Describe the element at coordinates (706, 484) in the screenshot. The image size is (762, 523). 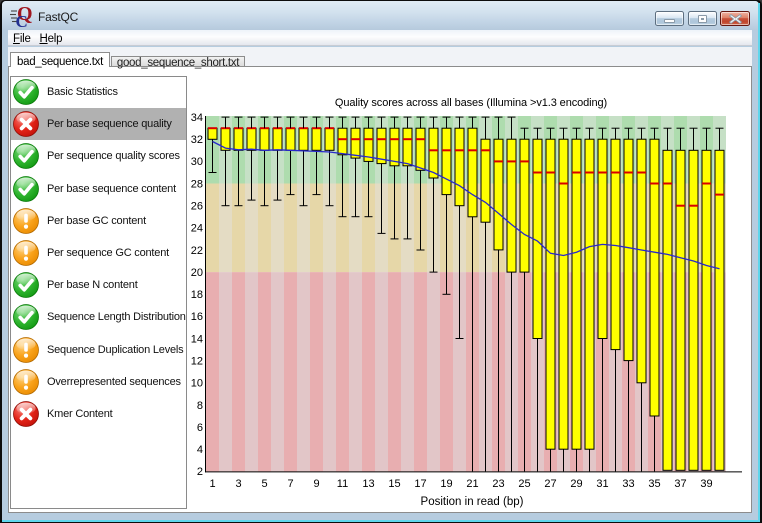
I see `svg-text: 39` at that location.